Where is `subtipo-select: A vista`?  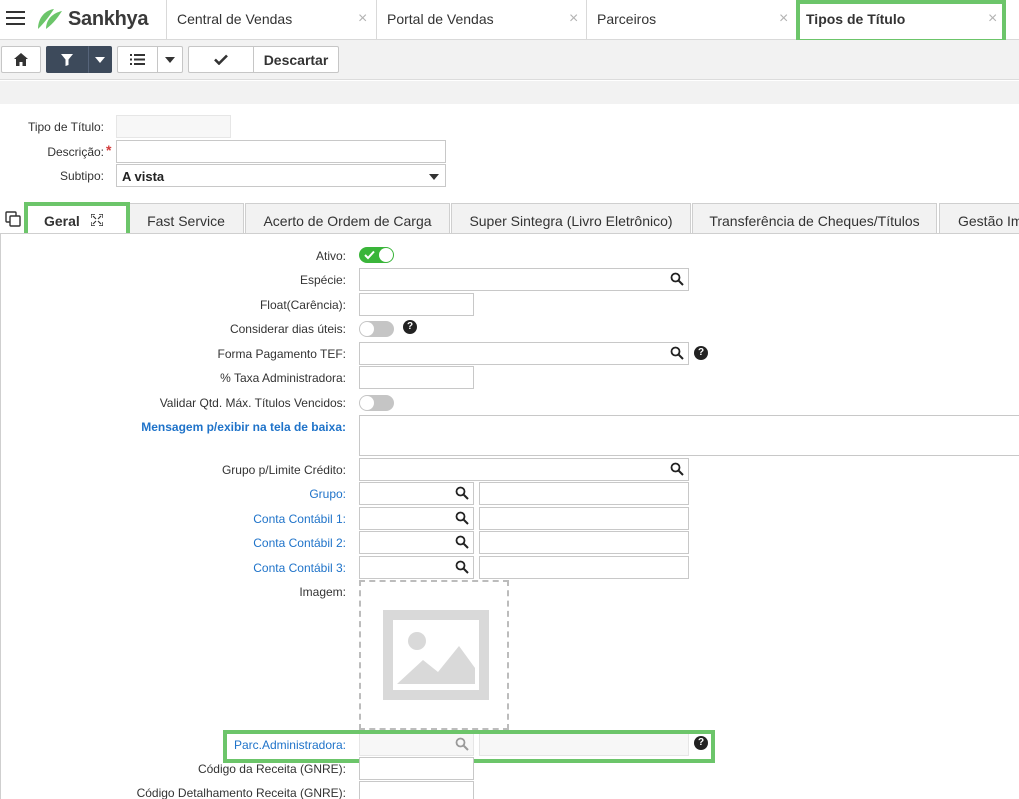
subtipo-select: A vista is located at coordinates (281, 175).